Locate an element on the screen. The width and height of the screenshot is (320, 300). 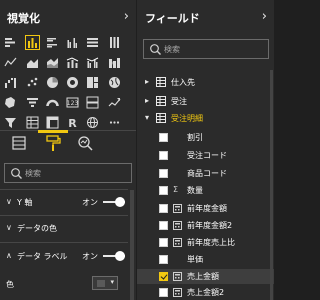
stacked-column-chart-icon is located at coordinates (32, 42).